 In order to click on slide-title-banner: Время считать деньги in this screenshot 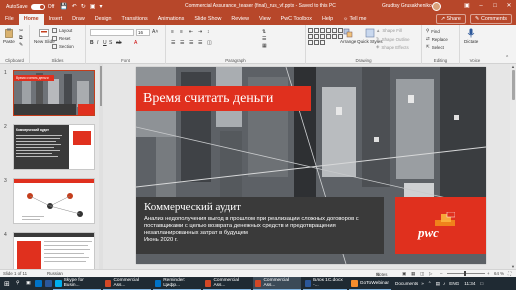, I will do `click(223, 98)`.